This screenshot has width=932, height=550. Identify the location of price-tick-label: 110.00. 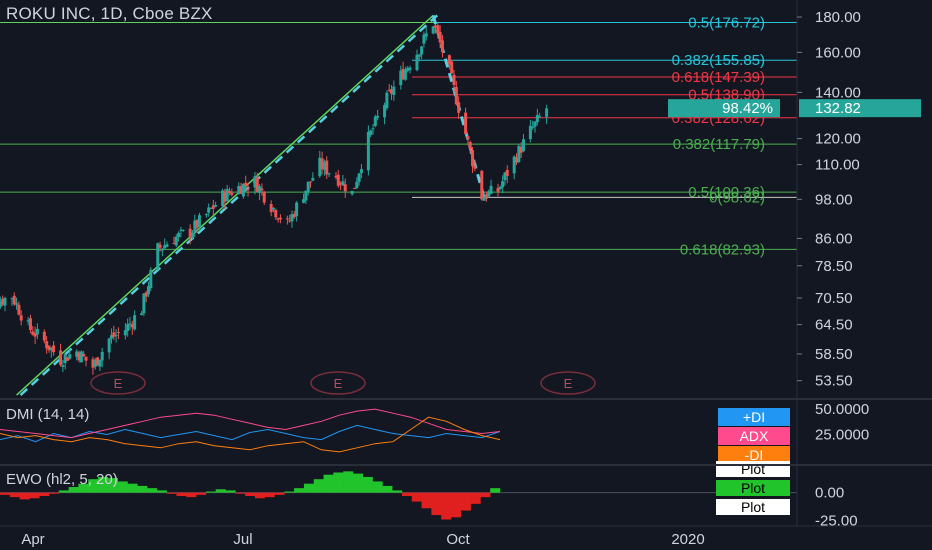
(837, 165).